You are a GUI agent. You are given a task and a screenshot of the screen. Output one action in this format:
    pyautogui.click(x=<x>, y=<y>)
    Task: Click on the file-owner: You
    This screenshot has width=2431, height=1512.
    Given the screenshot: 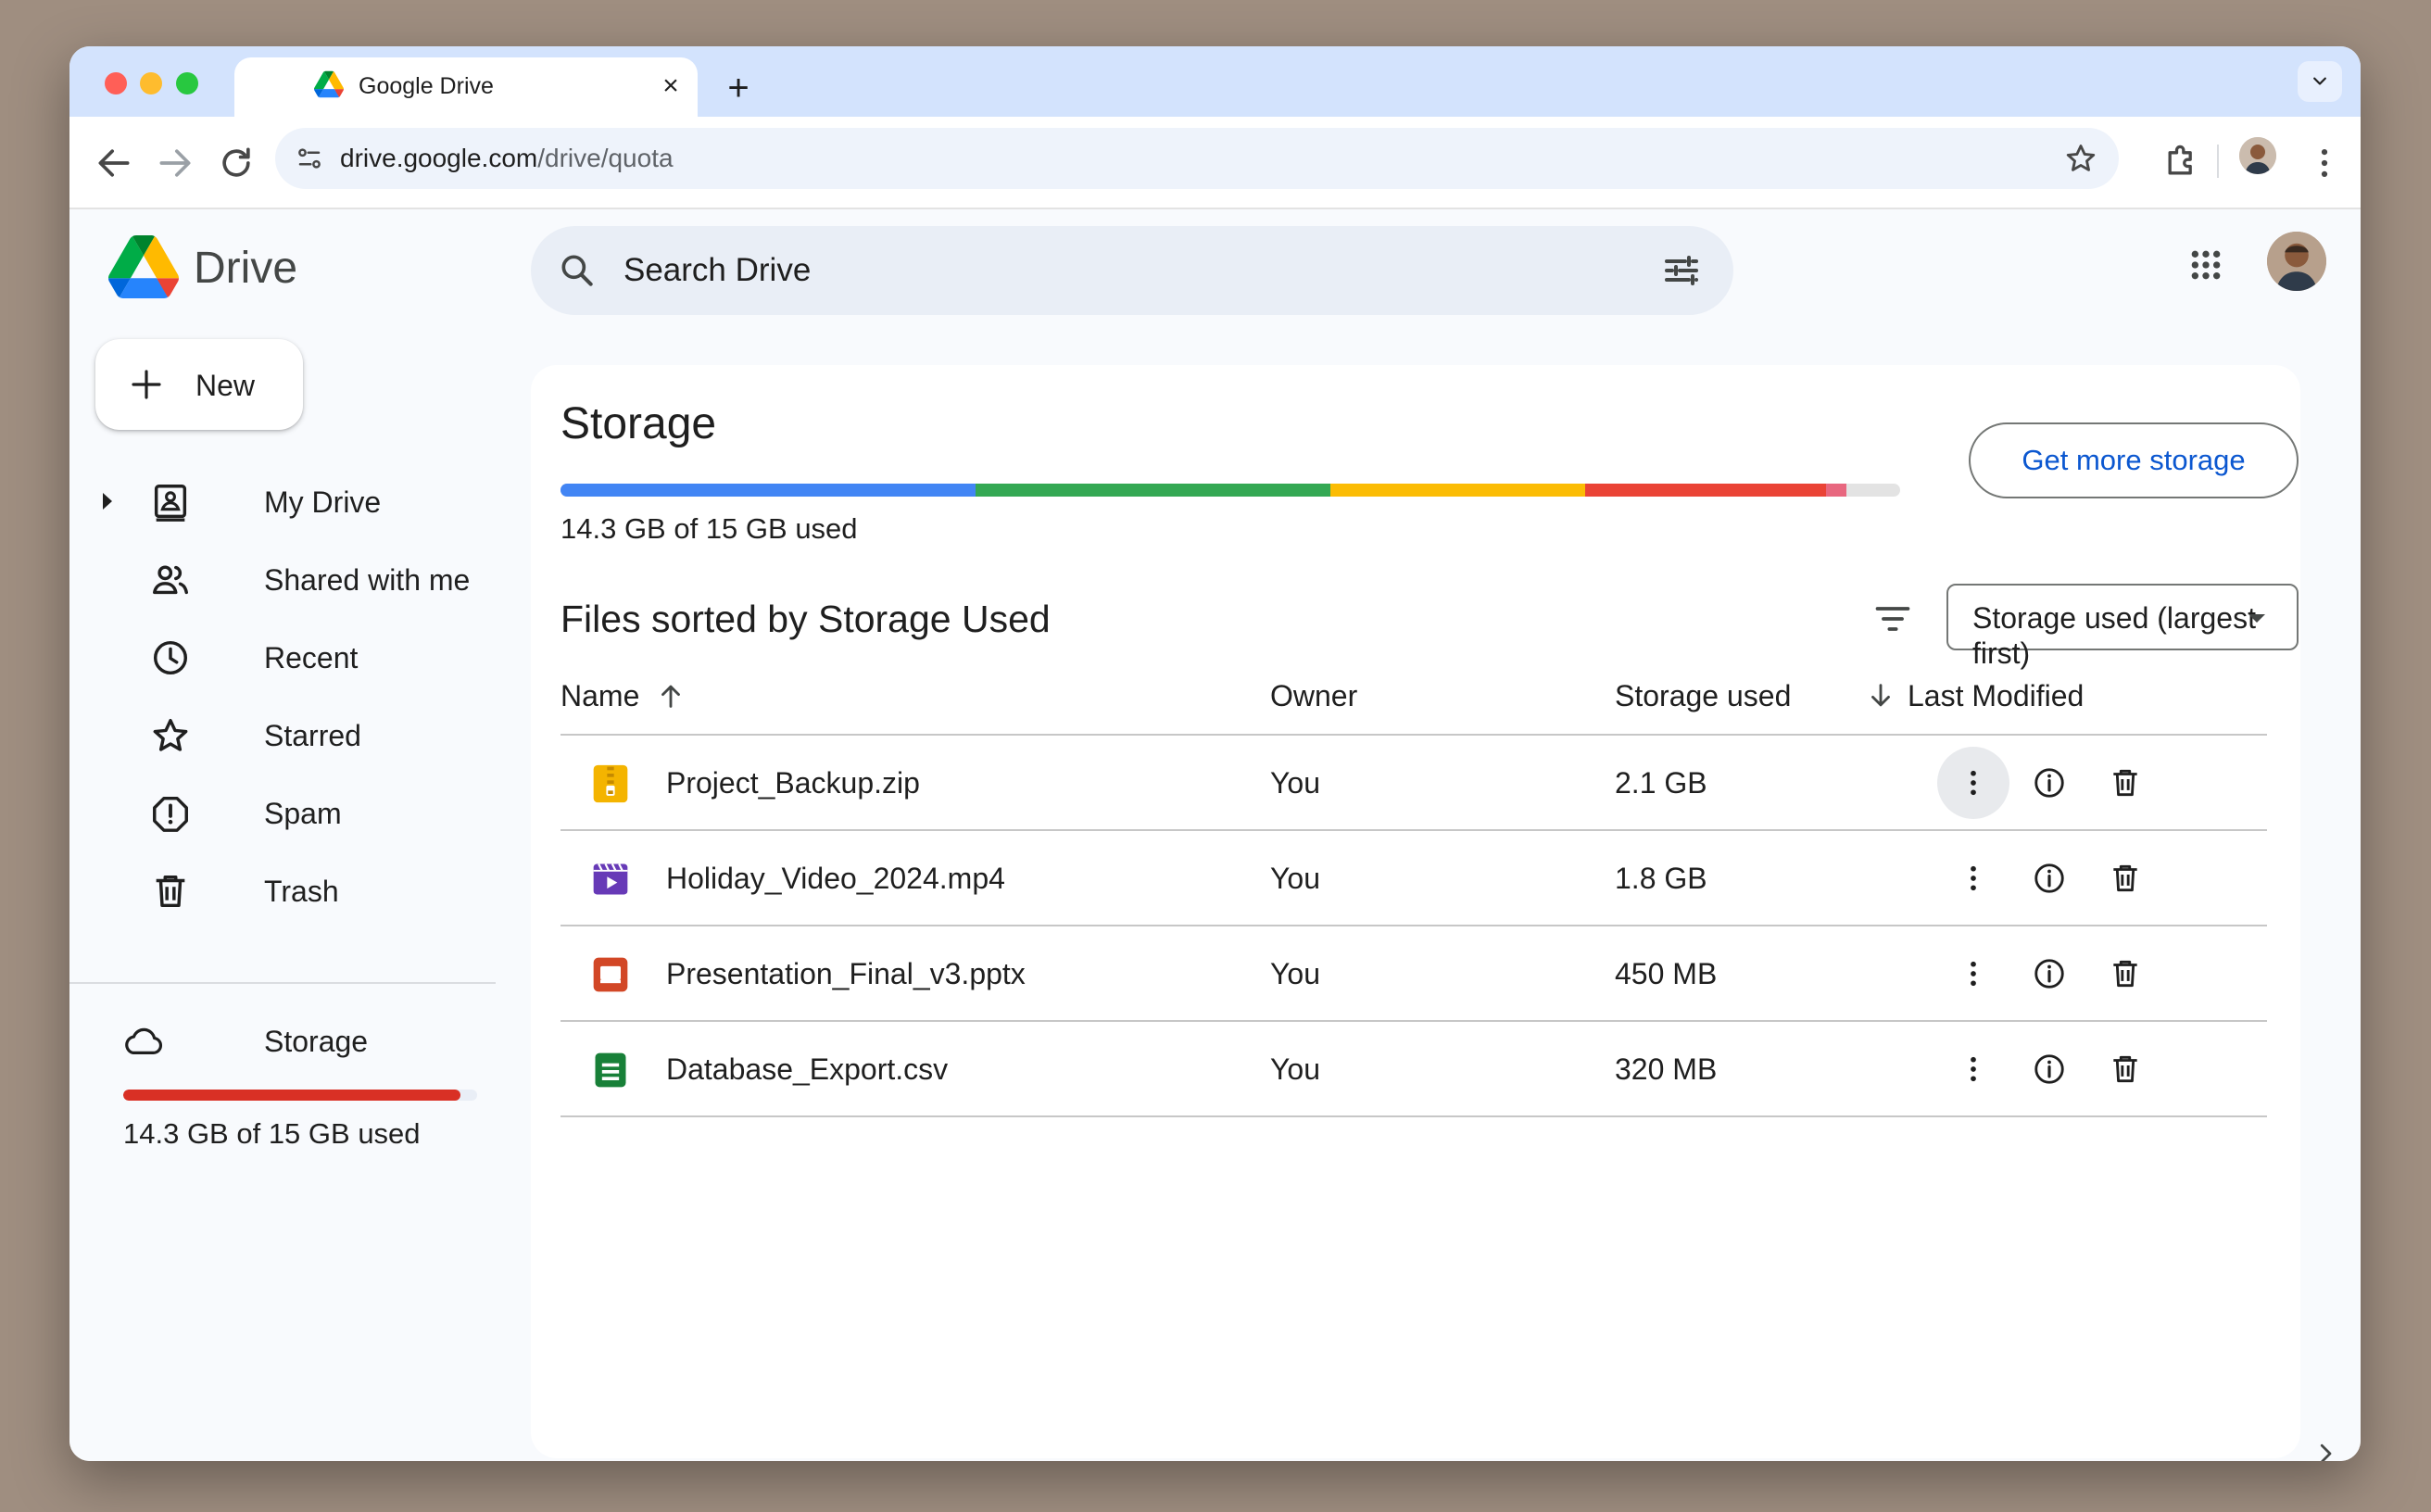 What is the action you would take?
    pyautogui.click(x=1295, y=1069)
    